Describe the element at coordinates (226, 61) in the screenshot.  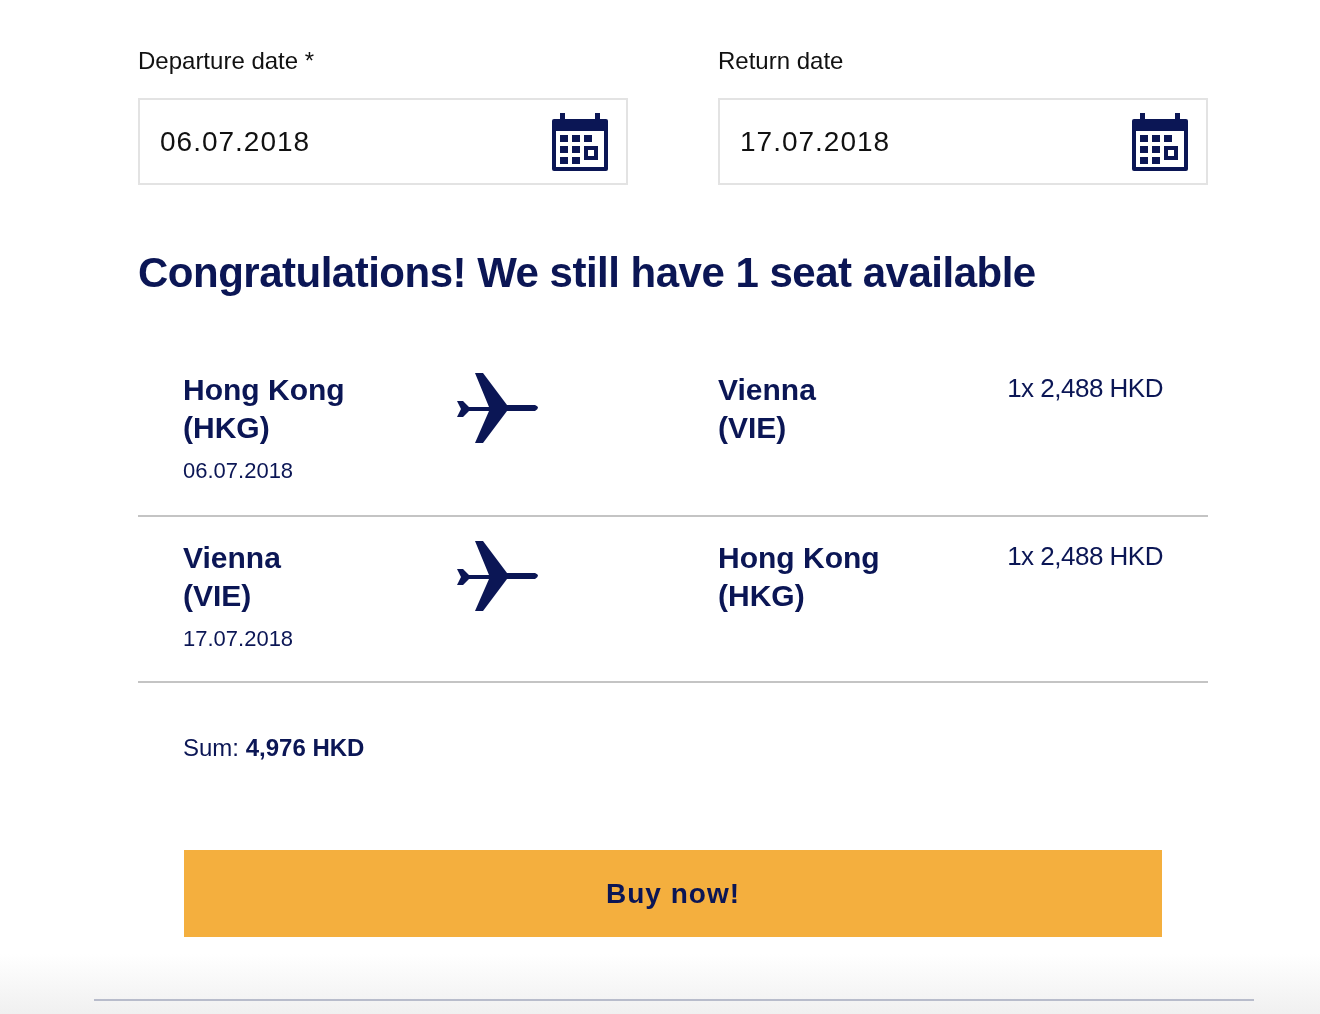
I see `field-label: Departure date *` at that location.